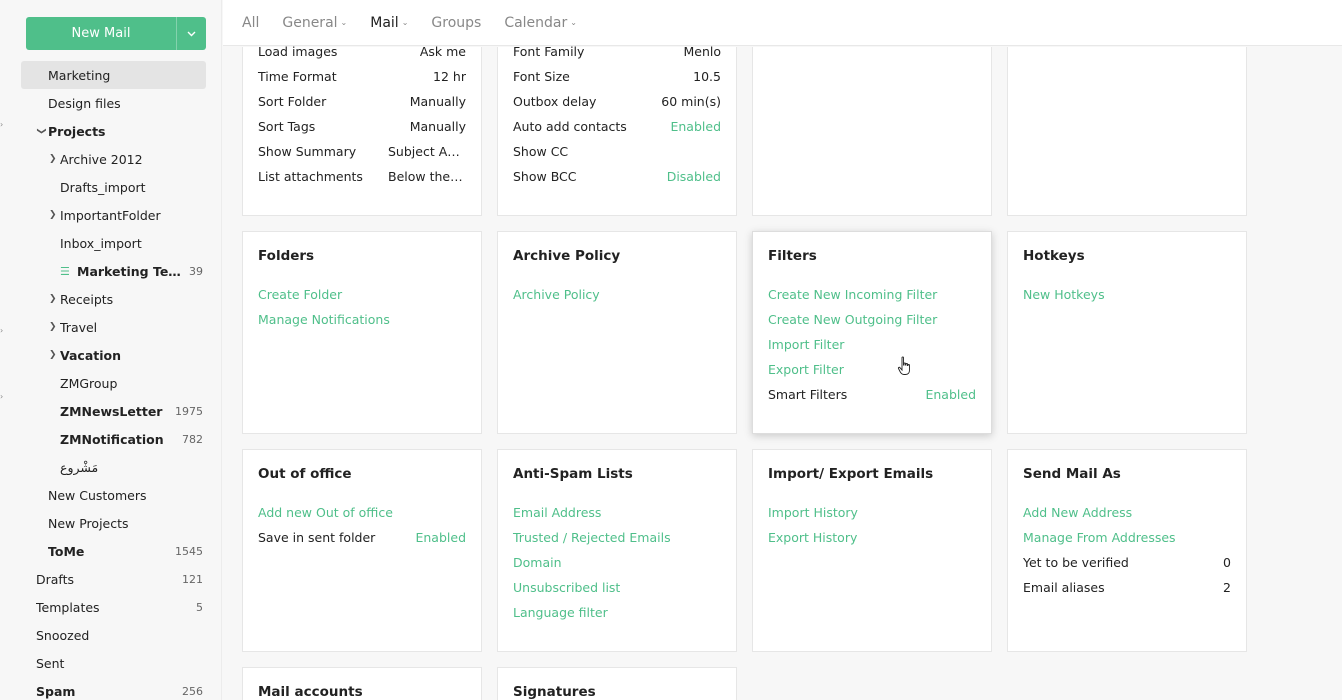 This screenshot has height=700, width=1342. I want to click on setting-row: Sort Tags Manually, so click(362, 126).